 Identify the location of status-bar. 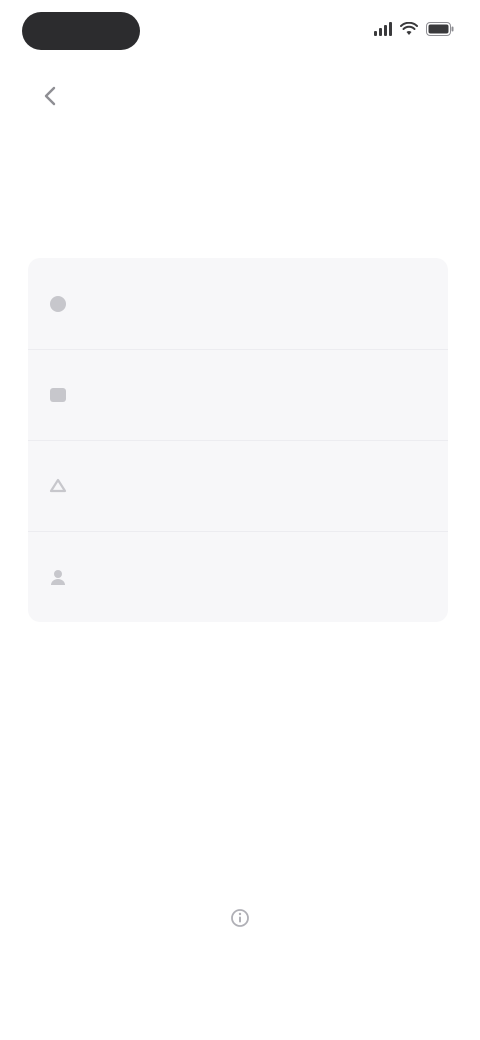
(240, 32).